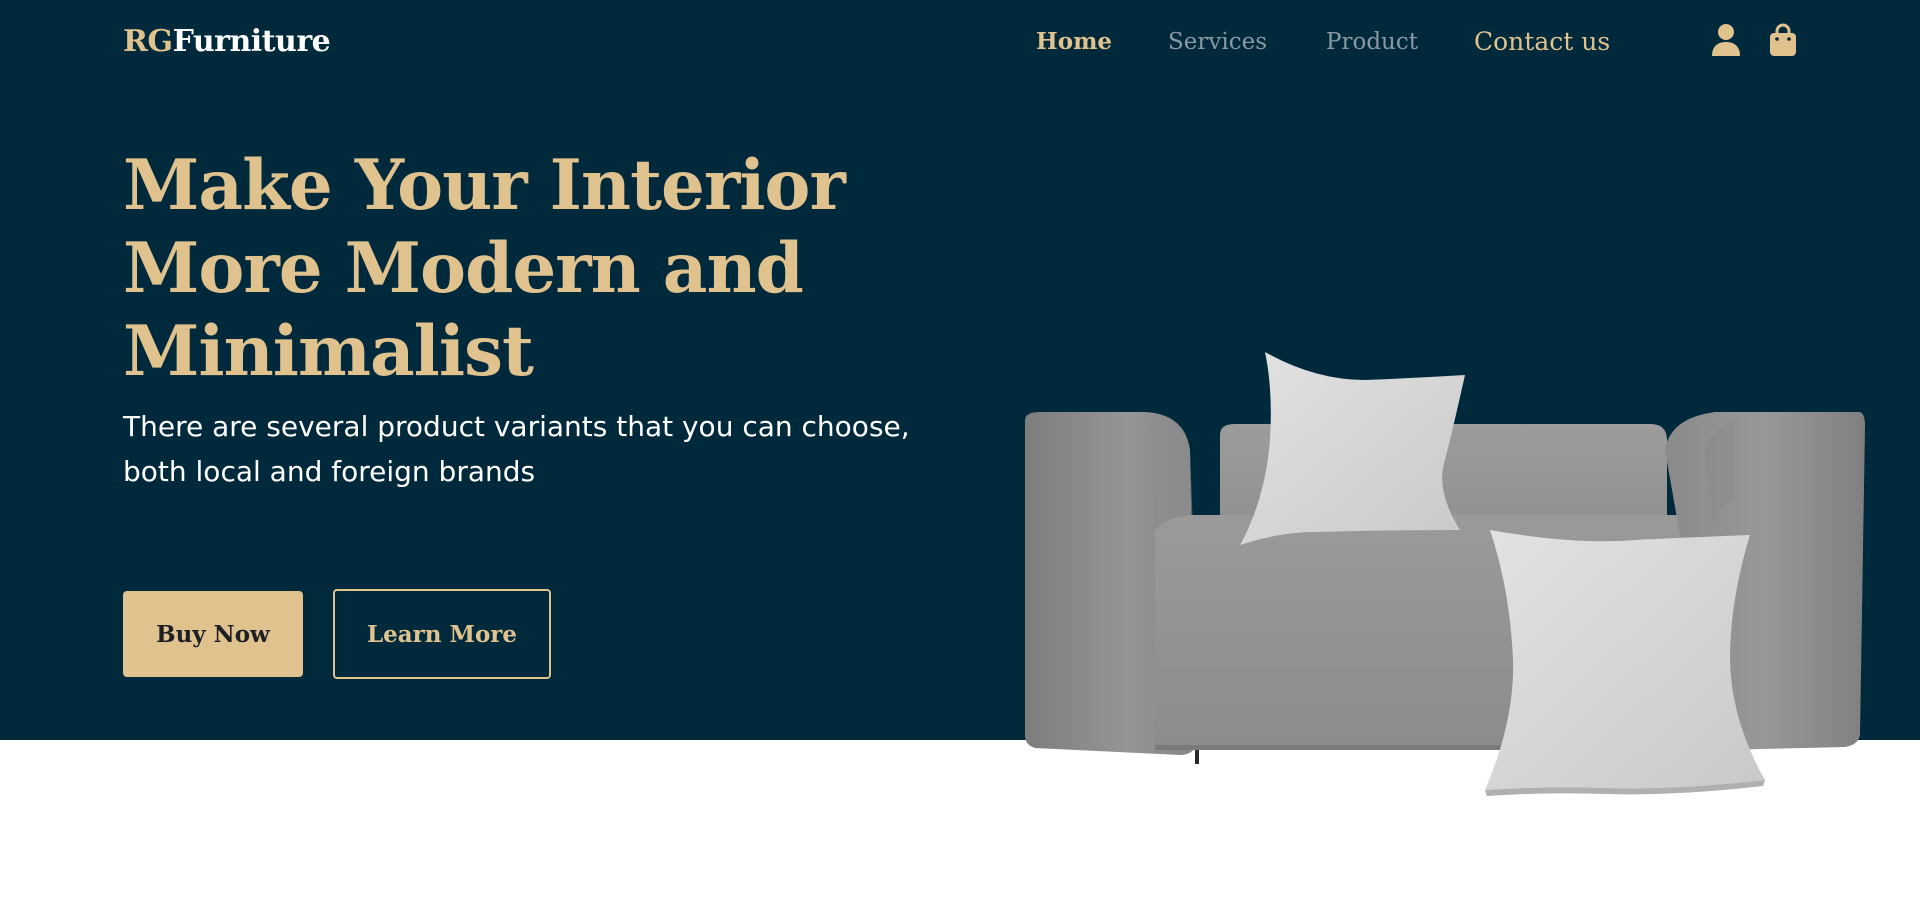 This screenshot has height=924, width=1920. Describe the element at coordinates (1074, 42) in the screenshot. I see `nav-home: Home` at that location.